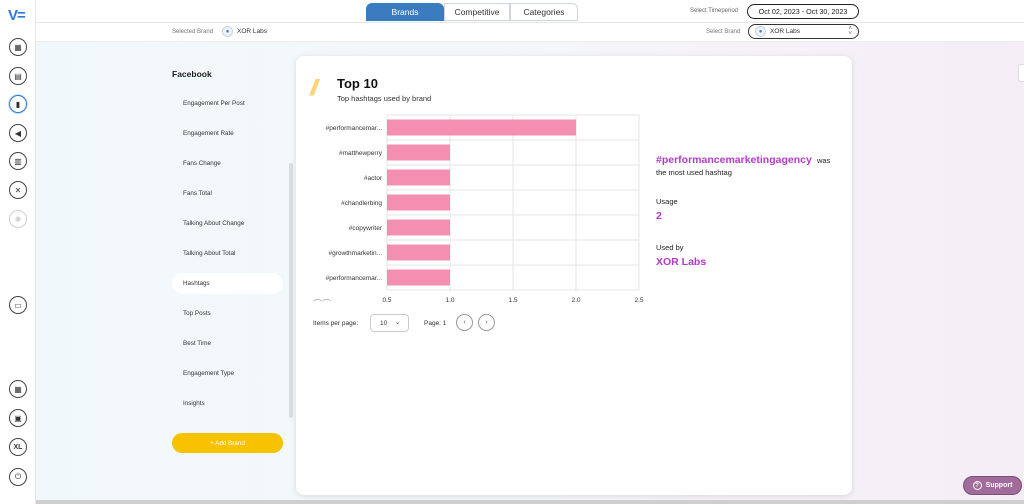 This screenshot has height=504, width=1024. What do you see at coordinates (227, 193) in the screenshot?
I see `menu-item-fans-total: Fans Total` at bounding box center [227, 193].